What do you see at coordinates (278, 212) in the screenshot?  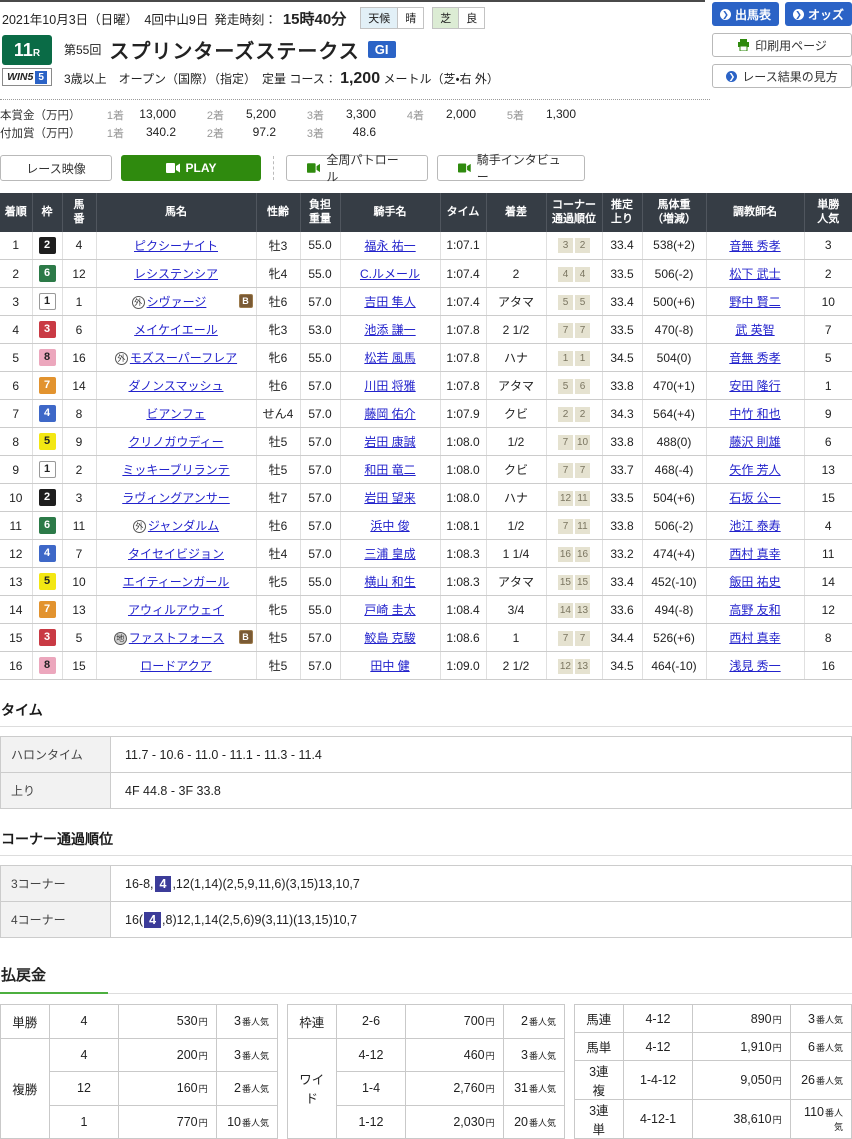 I see `column-header: 性齢` at bounding box center [278, 212].